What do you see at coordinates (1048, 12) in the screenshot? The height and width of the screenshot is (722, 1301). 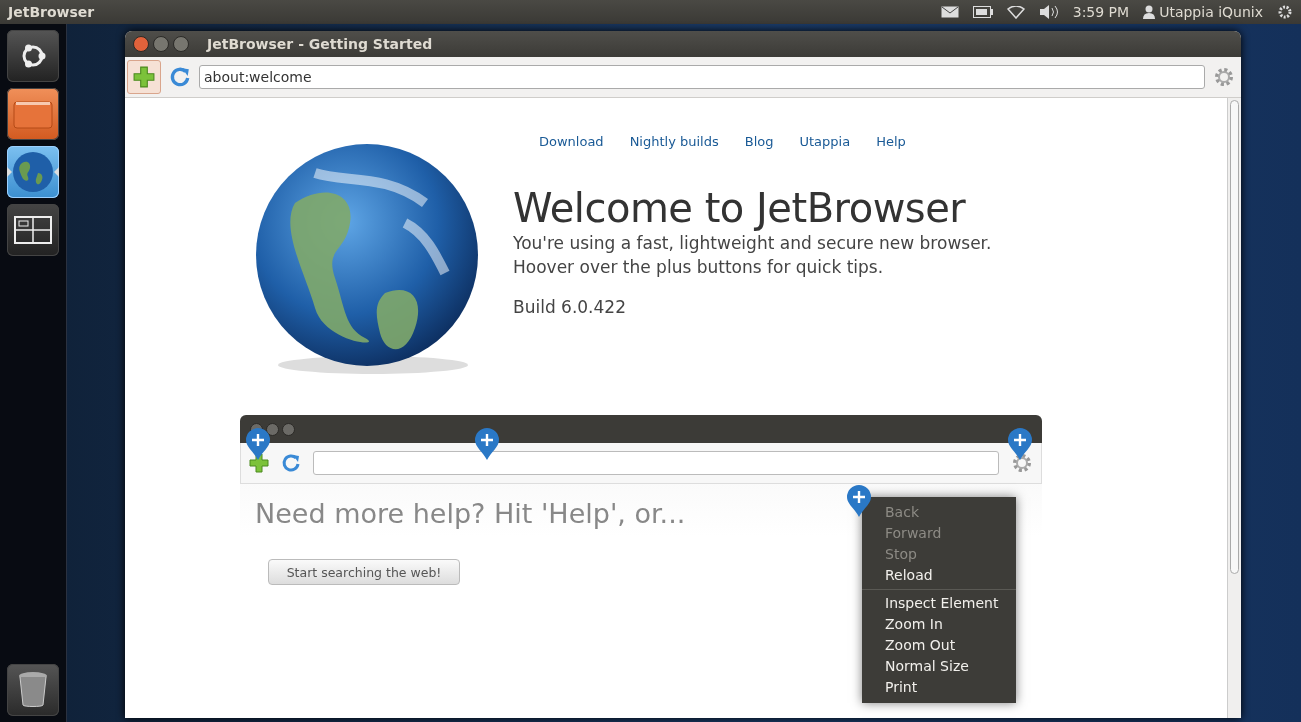 I see `volume-icon` at bounding box center [1048, 12].